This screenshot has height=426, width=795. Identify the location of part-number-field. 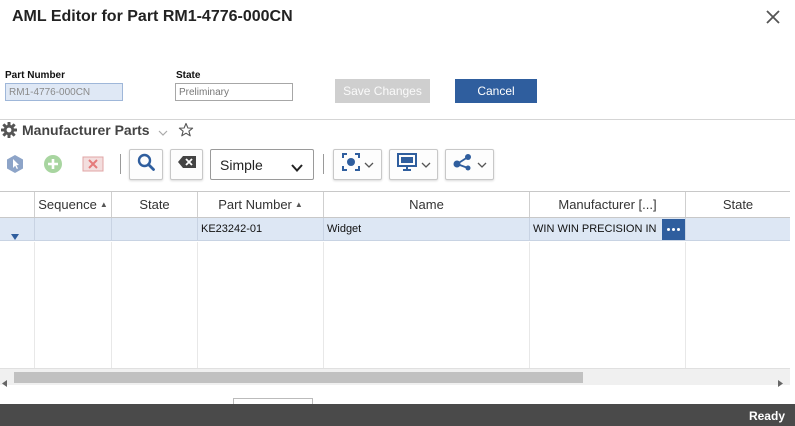
(64, 92).